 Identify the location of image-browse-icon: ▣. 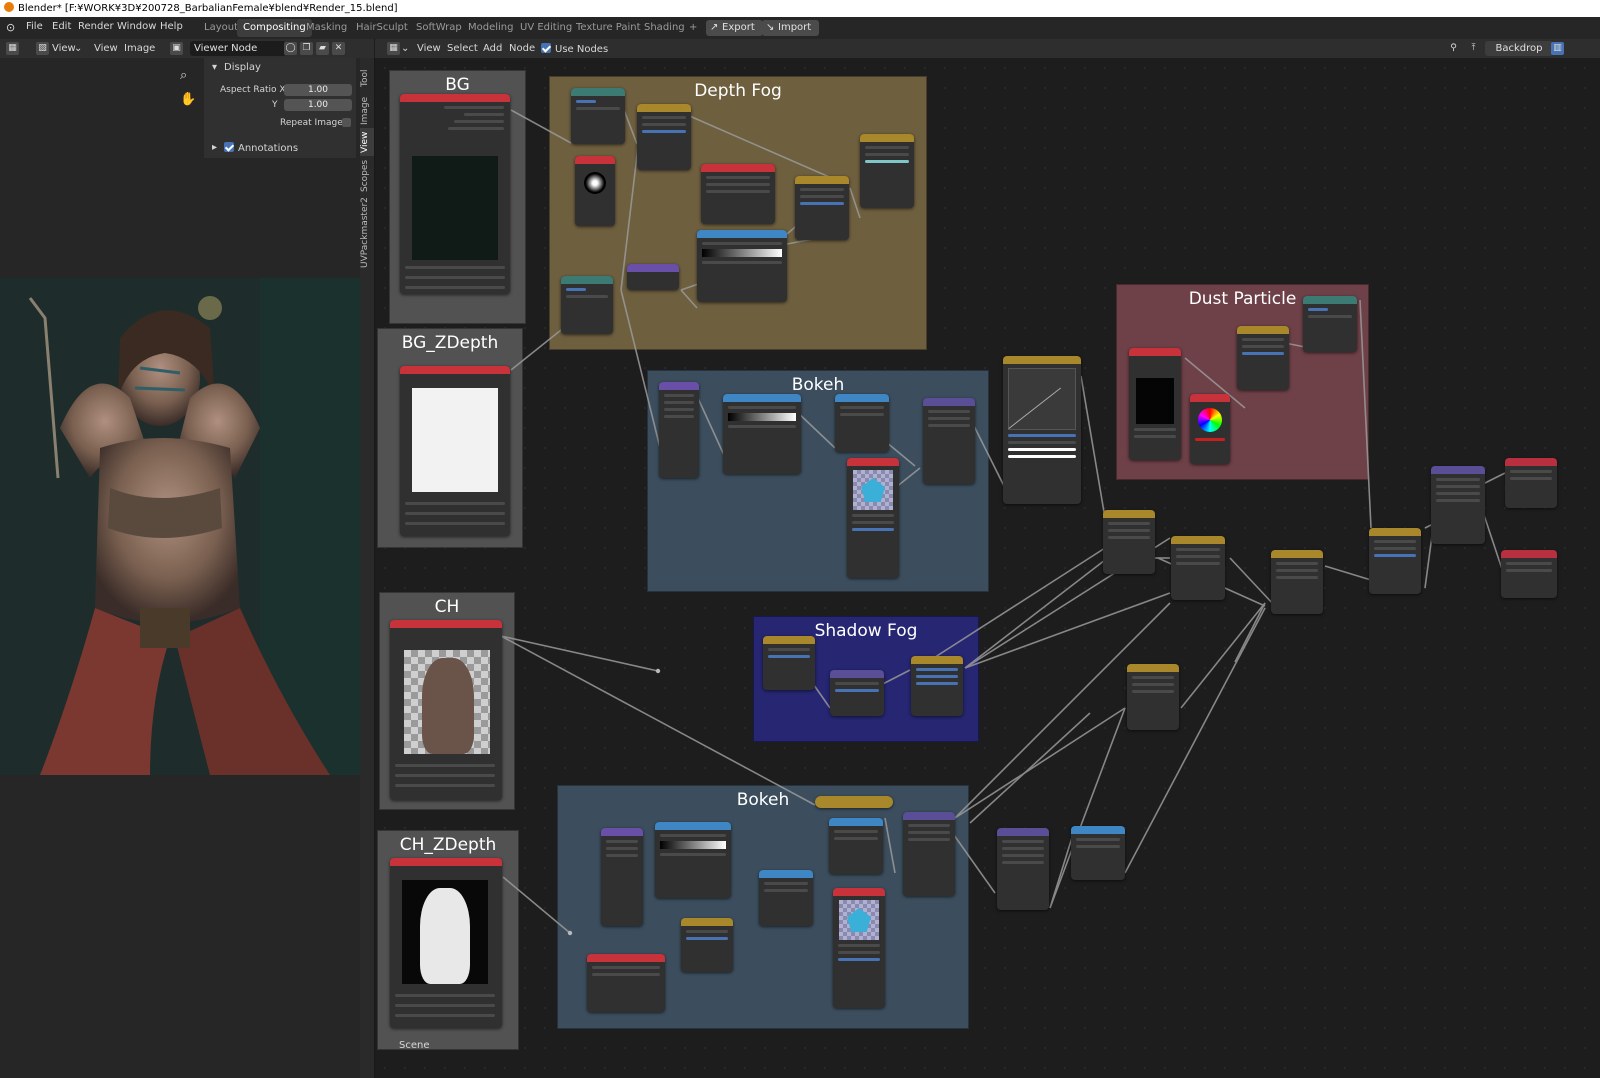
(176, 48).